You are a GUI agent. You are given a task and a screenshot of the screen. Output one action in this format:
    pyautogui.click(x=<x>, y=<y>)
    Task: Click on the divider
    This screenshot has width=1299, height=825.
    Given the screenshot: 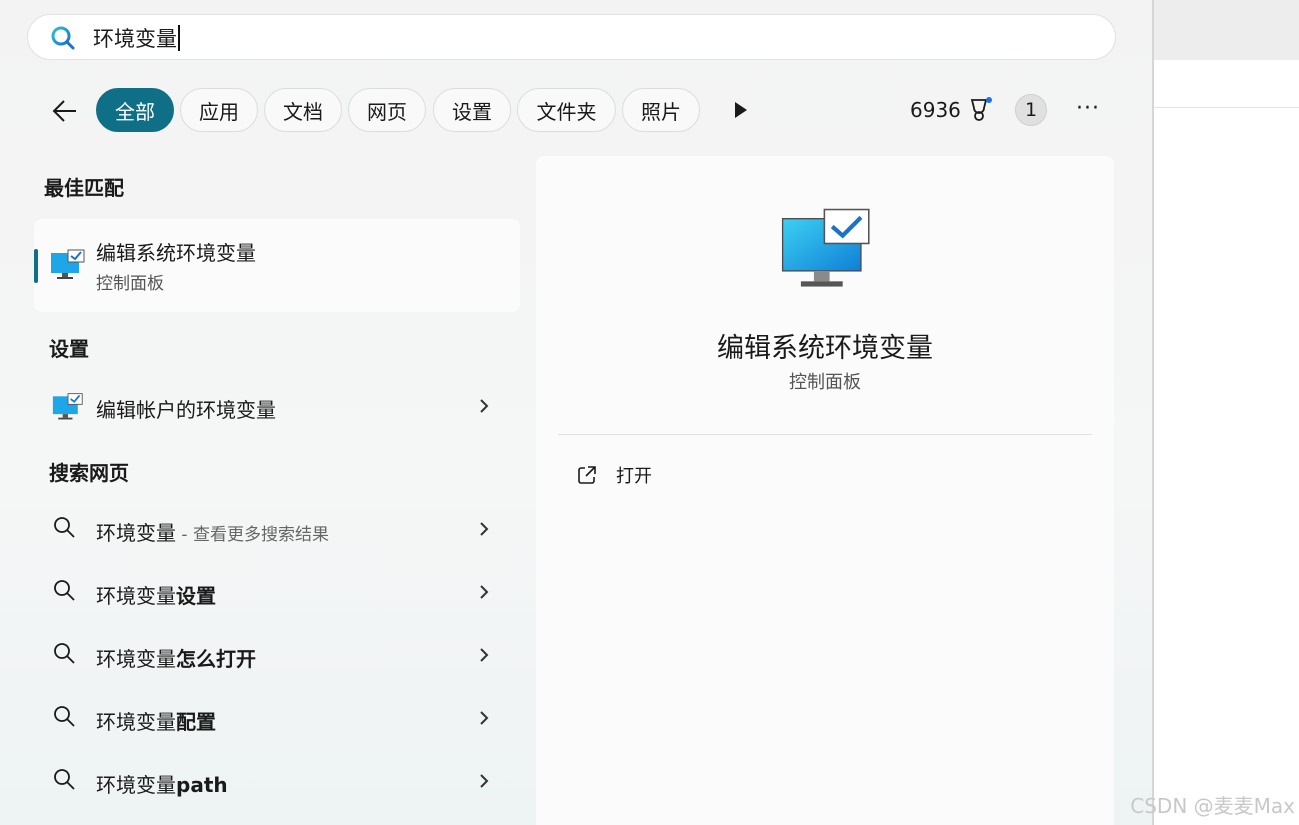 What is the action you would take?
    pyautogui.click(x=825, y=434)
    